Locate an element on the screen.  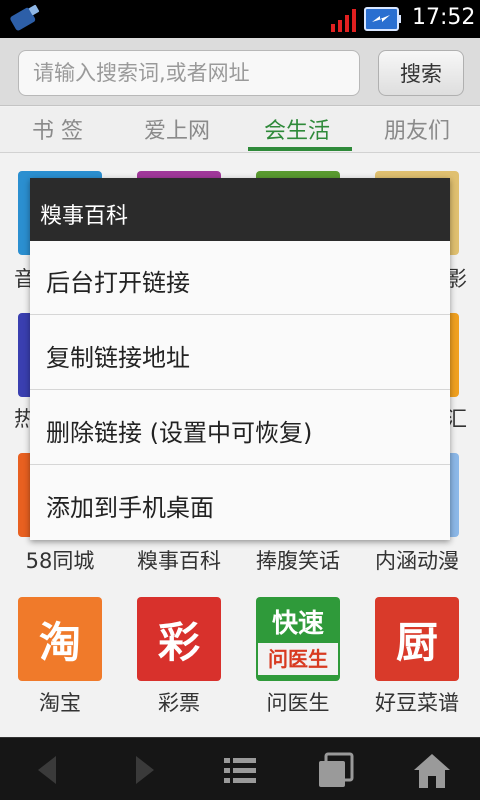
status-bar: 17:52 is located at coordinates (240, 19).